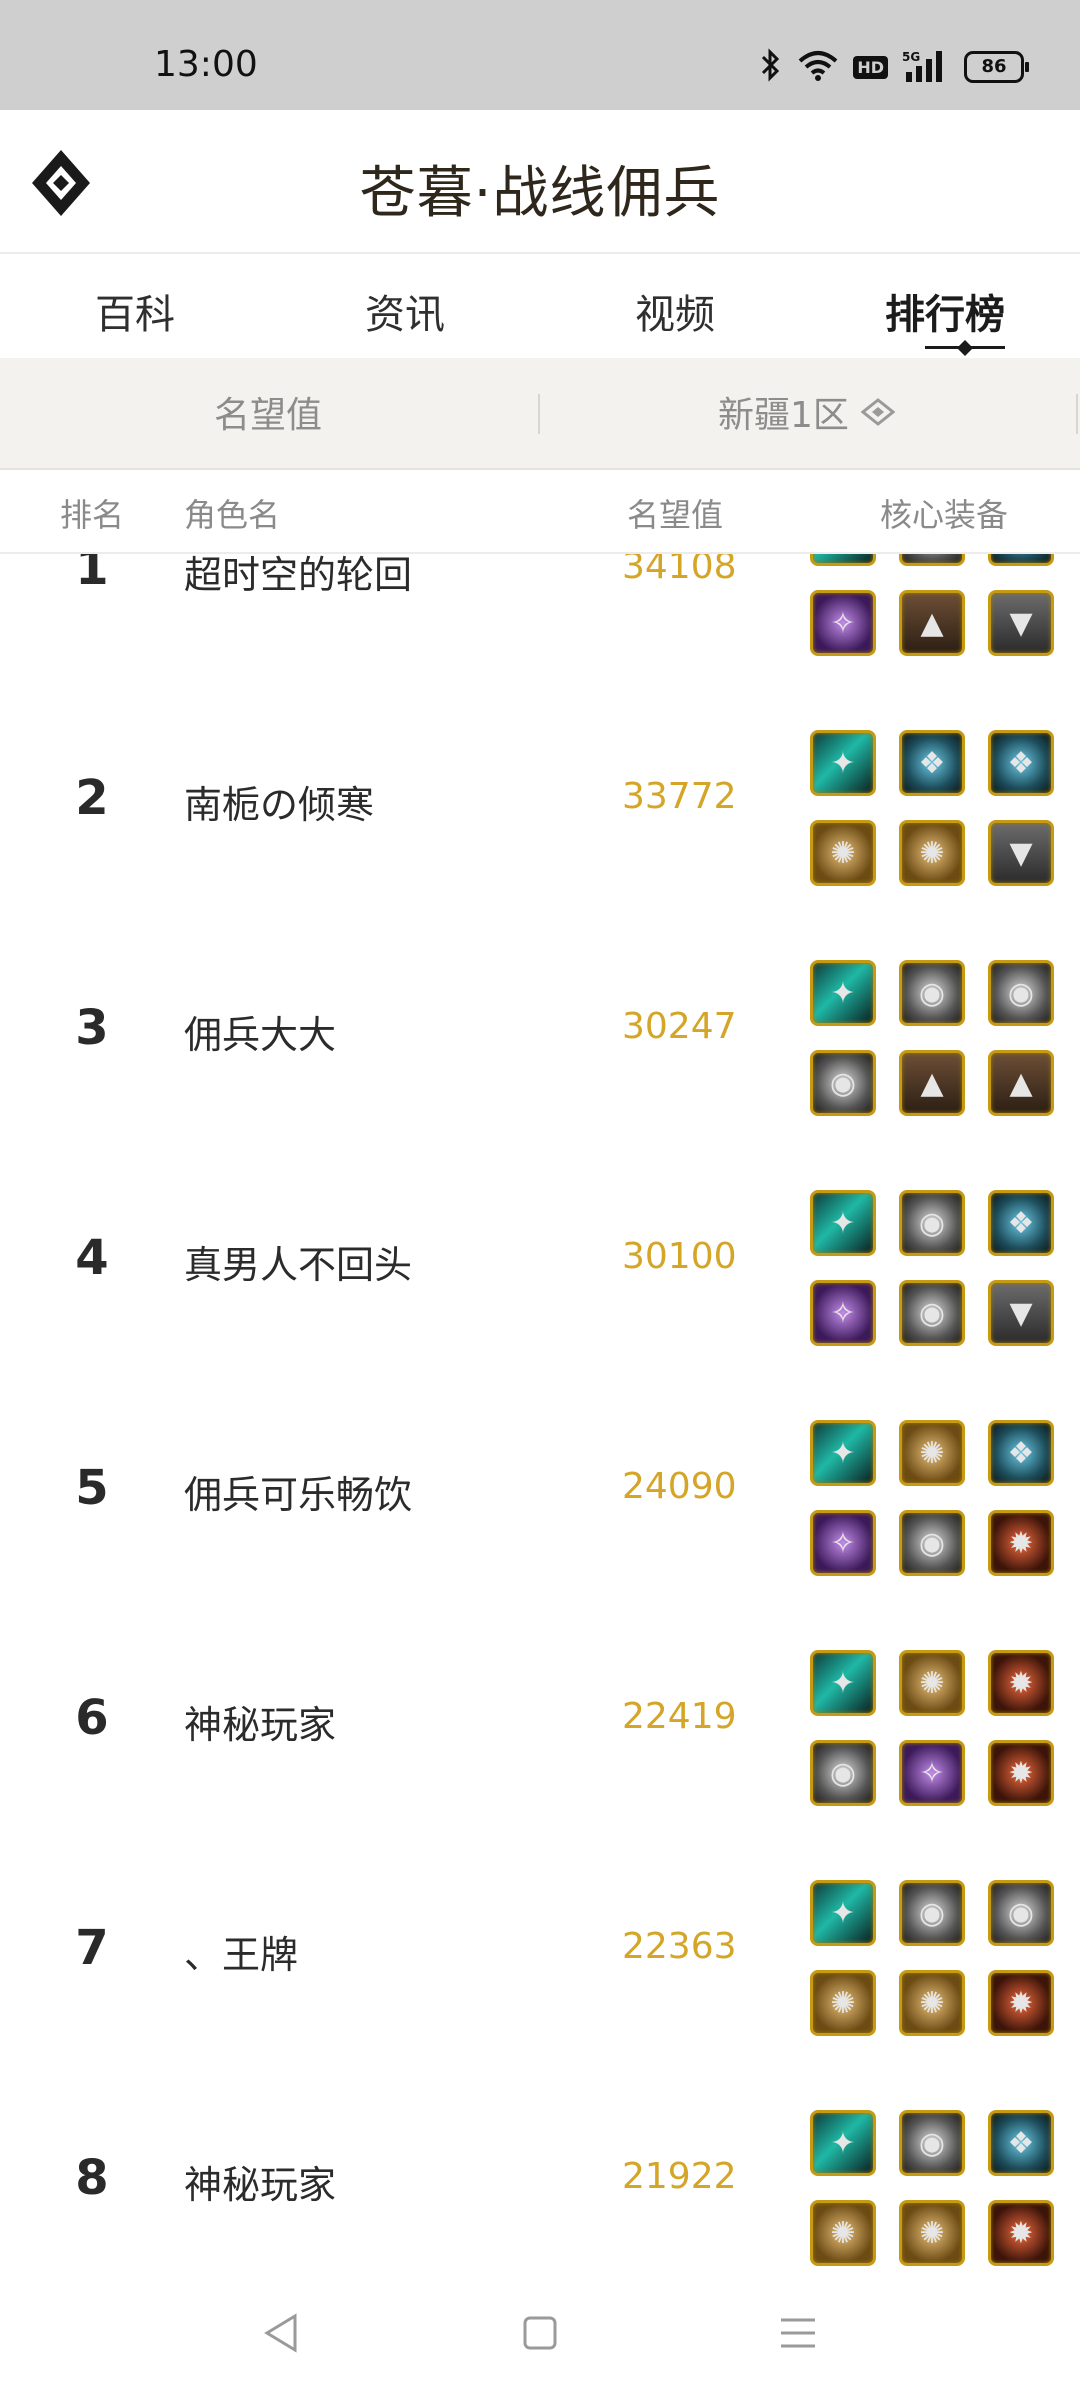 This screenshot has height=2400, width=1080. I want to click on bluetooth-icon, so click(771, 67).